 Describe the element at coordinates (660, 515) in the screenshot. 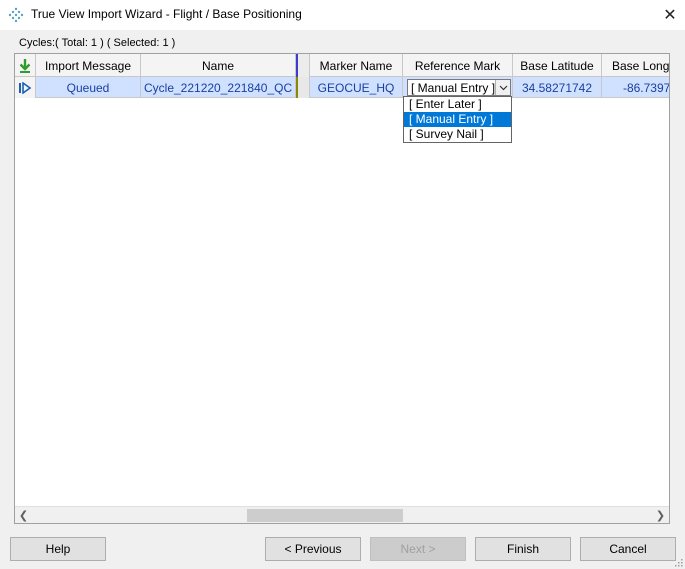

I see `scroll-right-icon: ❯` at that location.